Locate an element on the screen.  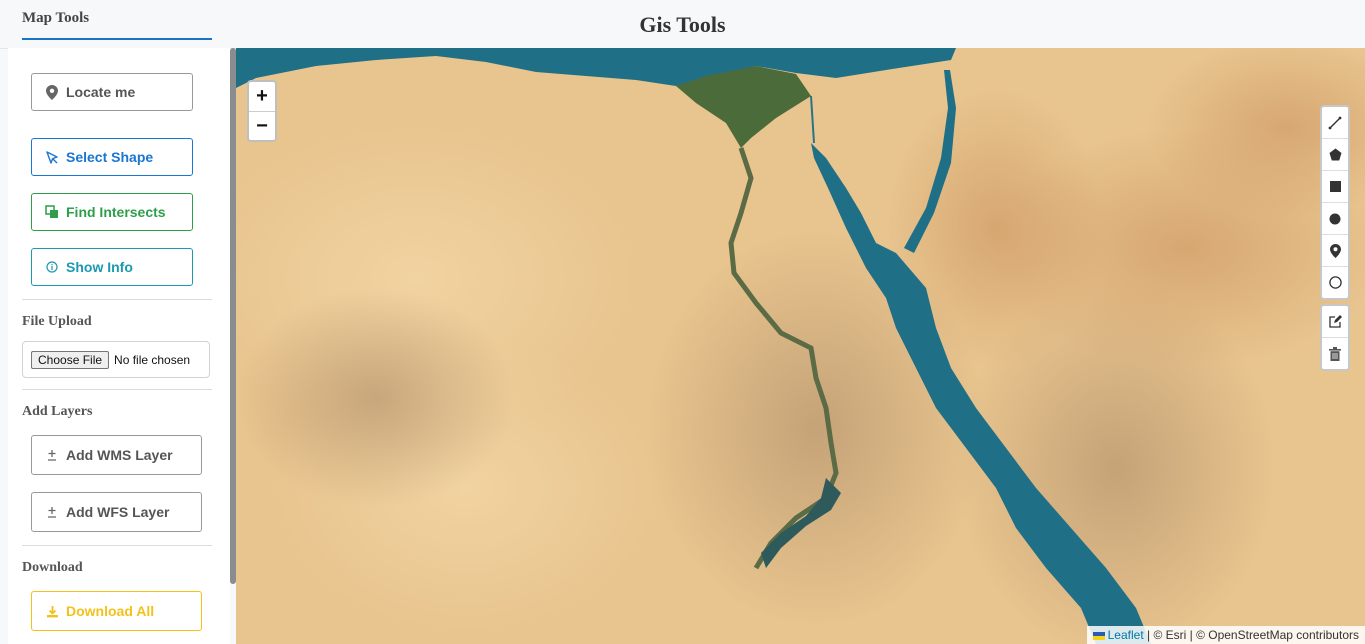
zoom-in-button: + is located at coordinates (262, 97).